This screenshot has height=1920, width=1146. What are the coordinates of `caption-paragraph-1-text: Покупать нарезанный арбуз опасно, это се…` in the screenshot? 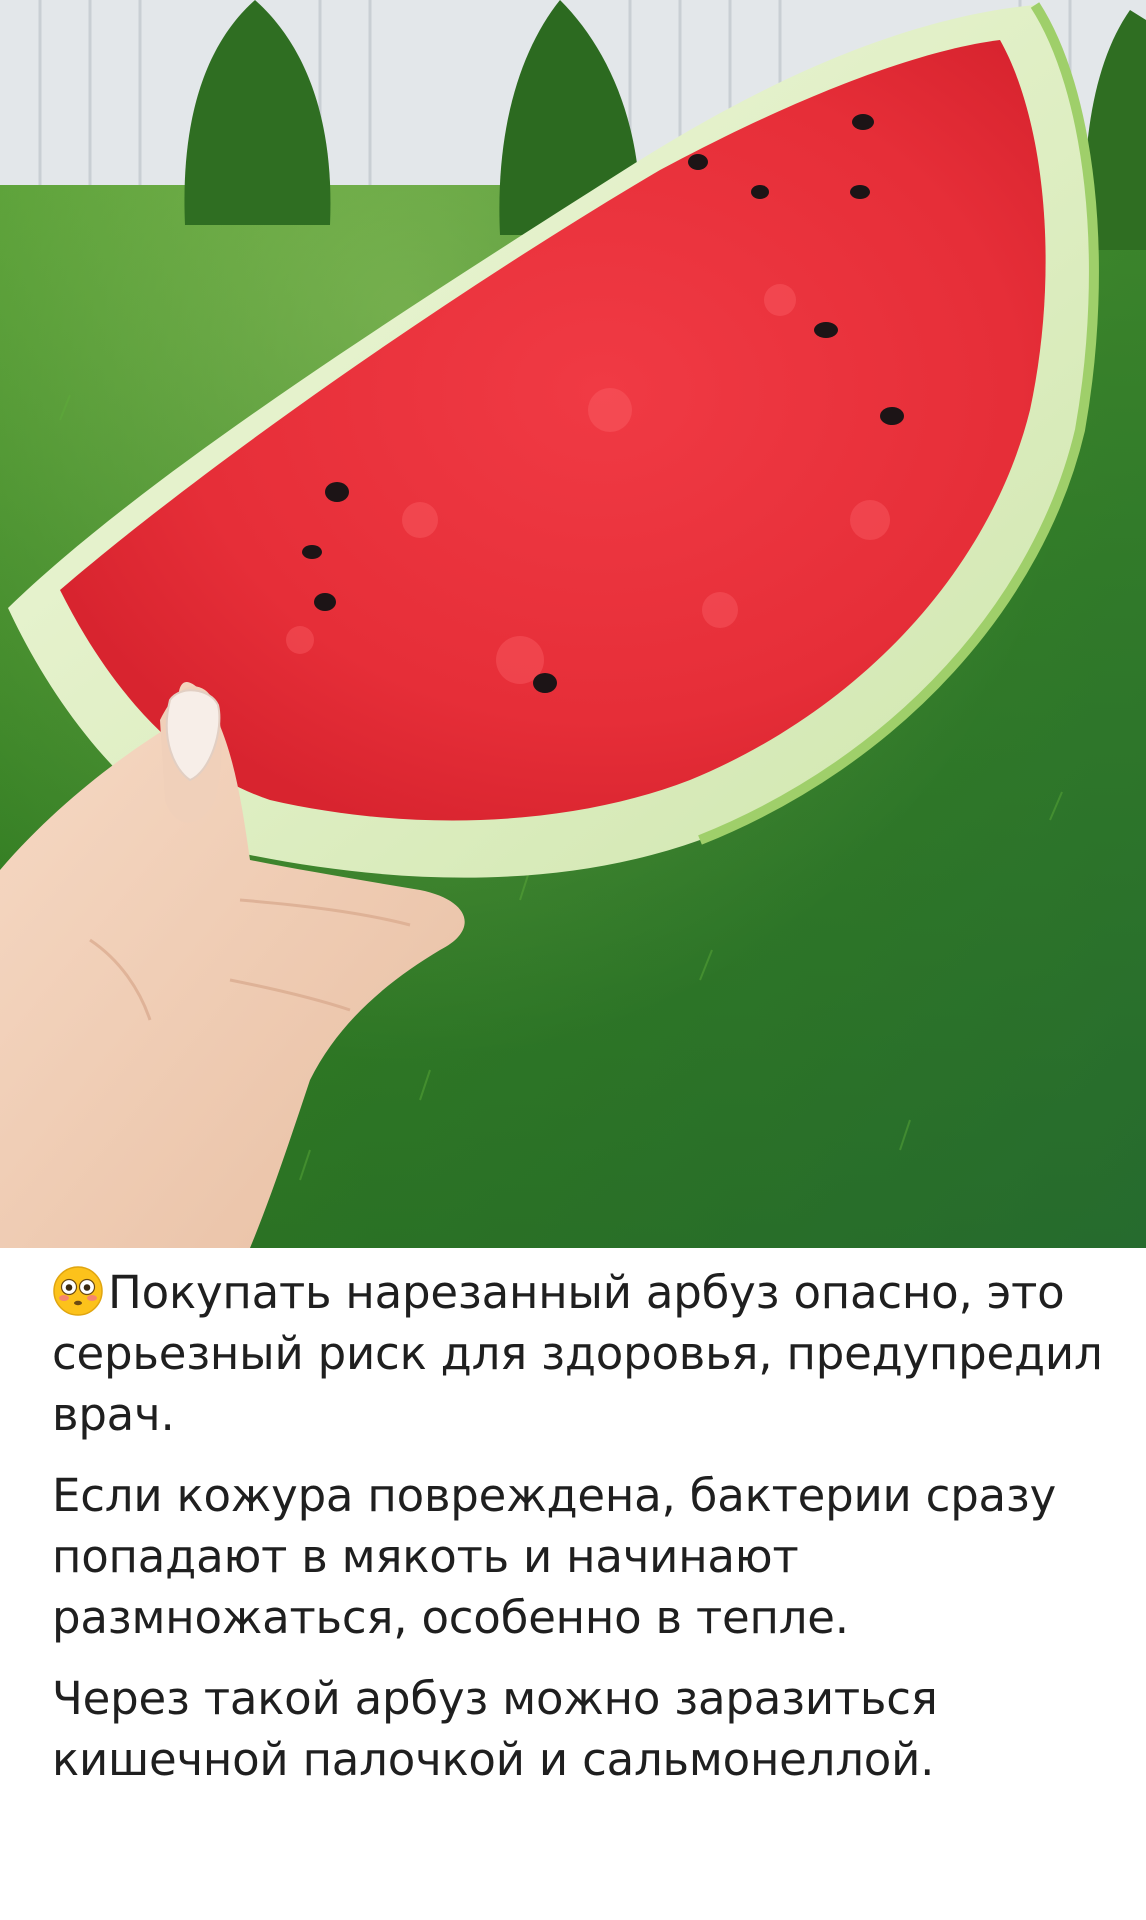 It's located at (577, 1353).